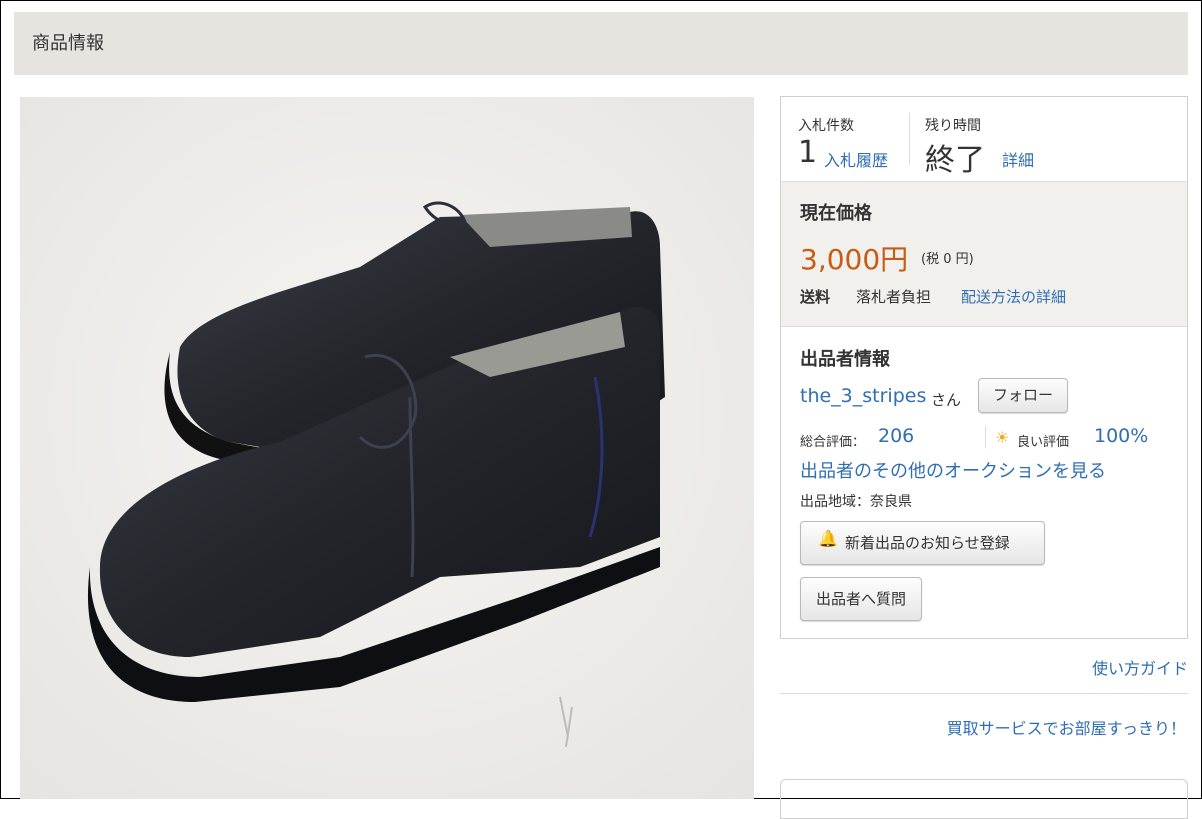  Describe the element at coordinates (808, 152) in the screenshot. I see `bid-count-value: 1` at that location.